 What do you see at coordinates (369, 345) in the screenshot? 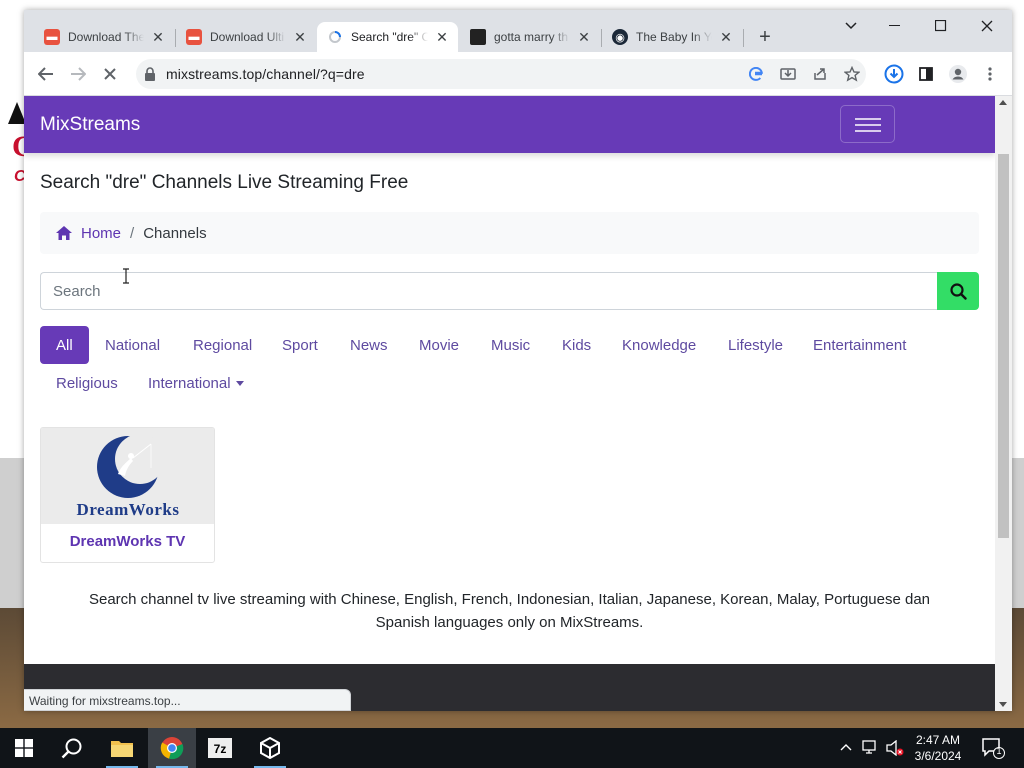
I see `category-news: News` at bounding box center [369, 345].